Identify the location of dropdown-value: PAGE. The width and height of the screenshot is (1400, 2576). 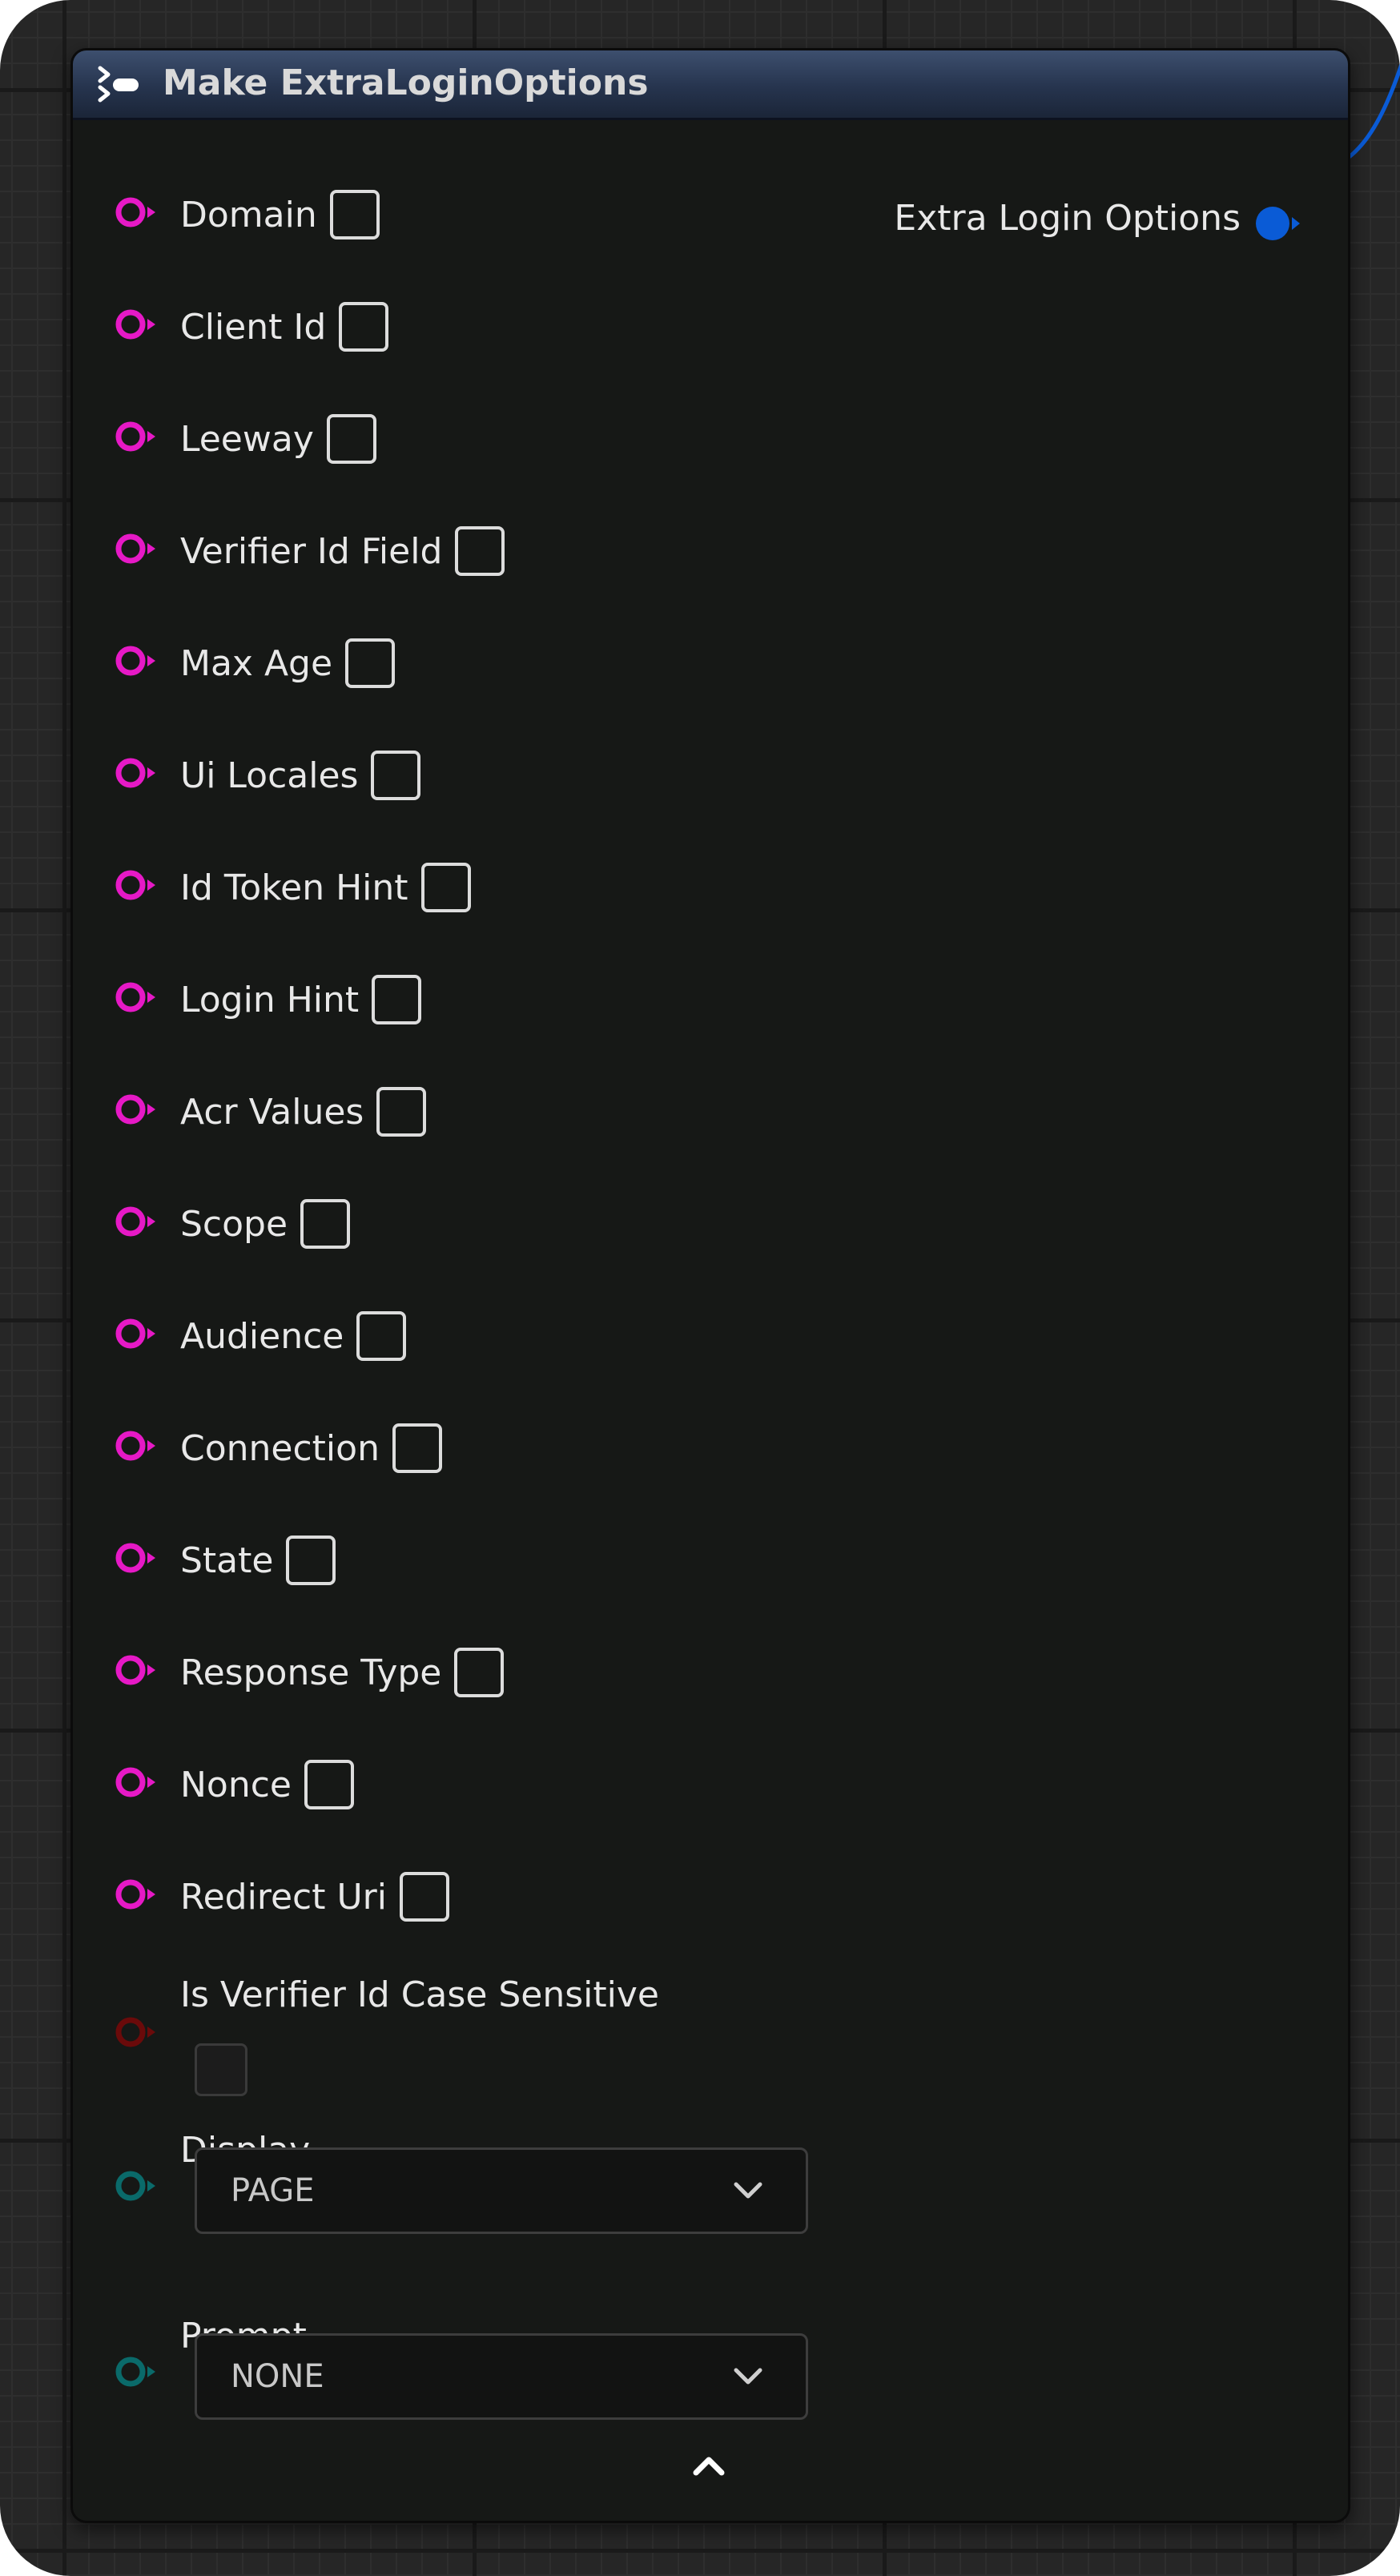
(273, 2190).